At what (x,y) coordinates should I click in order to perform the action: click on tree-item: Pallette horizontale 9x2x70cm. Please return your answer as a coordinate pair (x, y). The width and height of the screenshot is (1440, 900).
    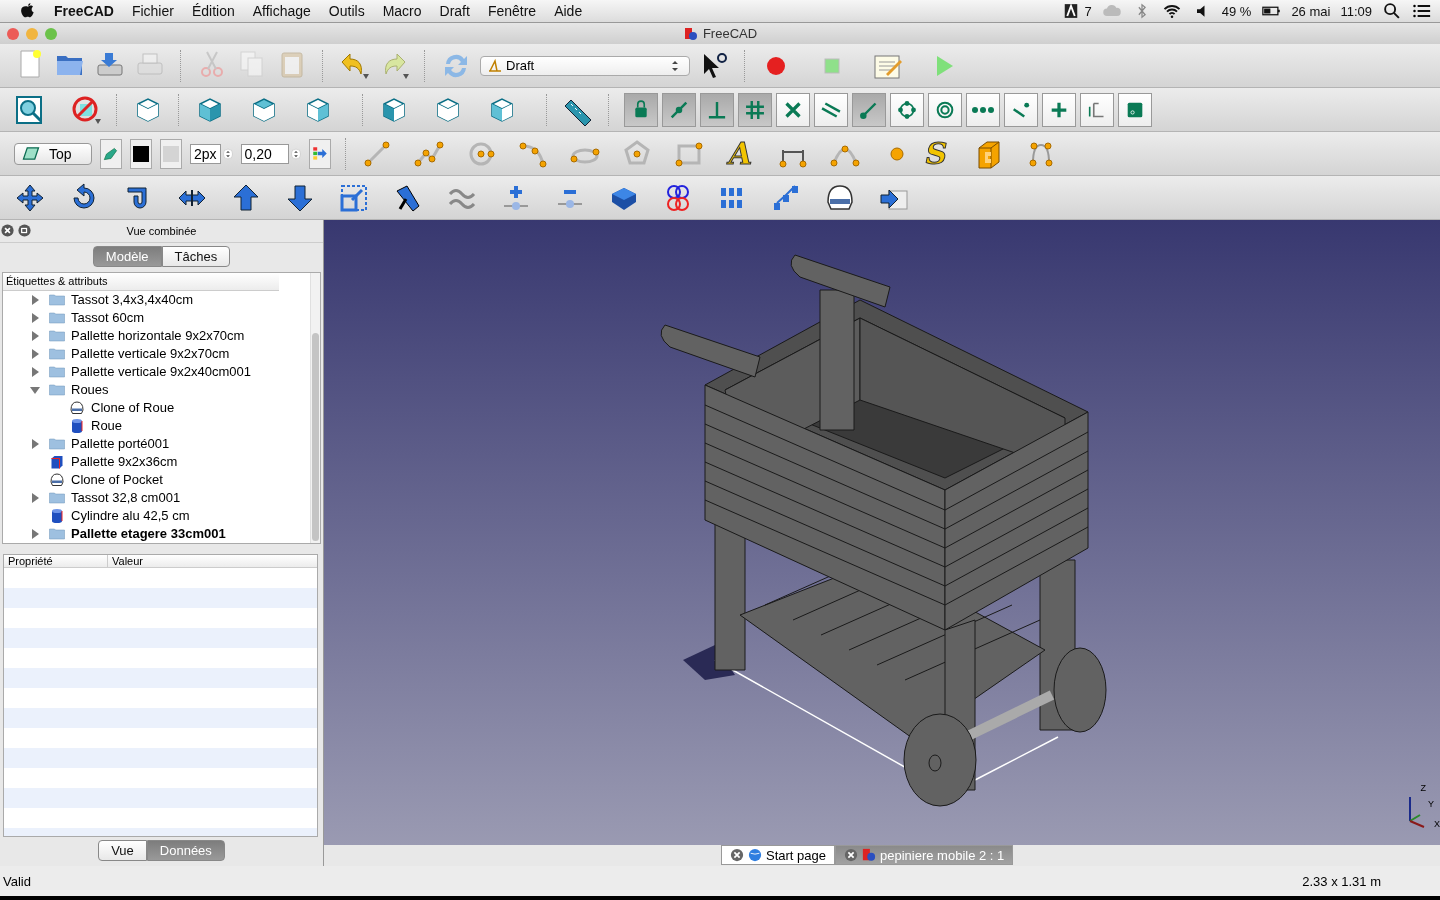
    Looking at the image, I should click on (158, 336).